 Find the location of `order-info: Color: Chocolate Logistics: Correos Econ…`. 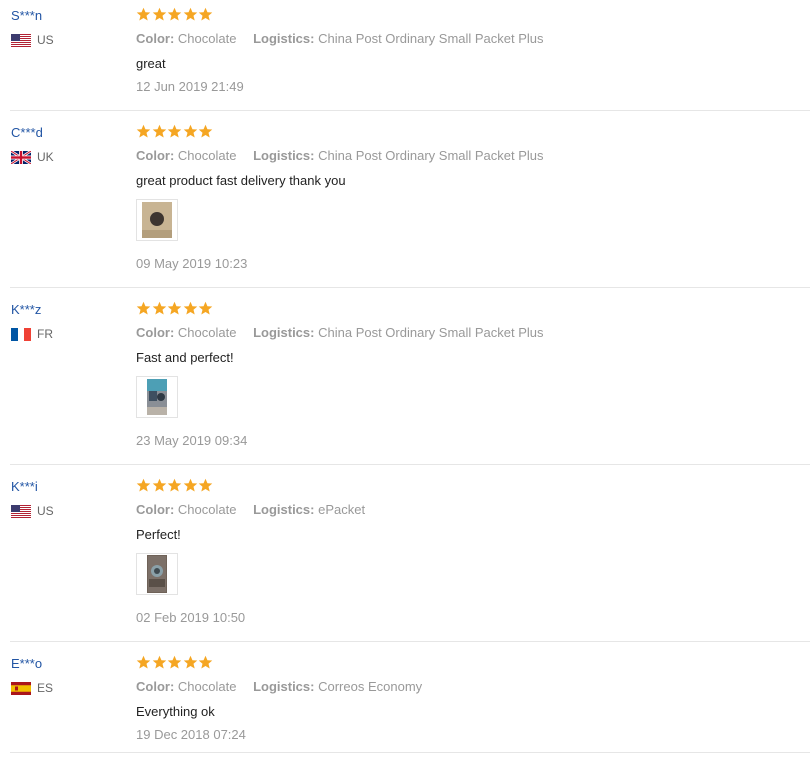

order-info: Color: Chocolate Logistics: Correos Econ… is located at coordinates (279, 686).